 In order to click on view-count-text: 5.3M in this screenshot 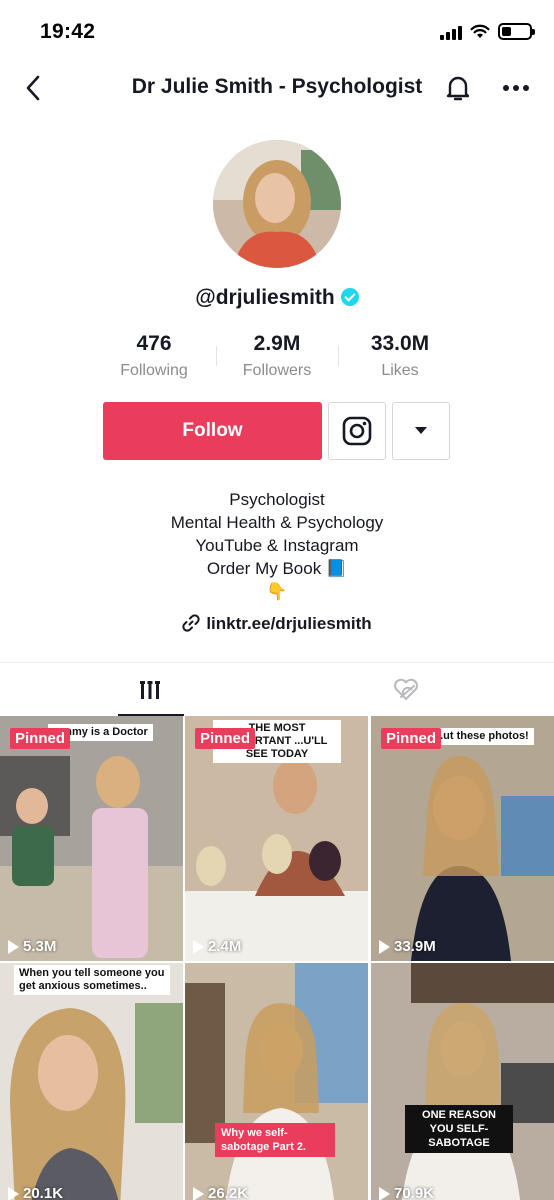, I will do `click(40, 946)`.